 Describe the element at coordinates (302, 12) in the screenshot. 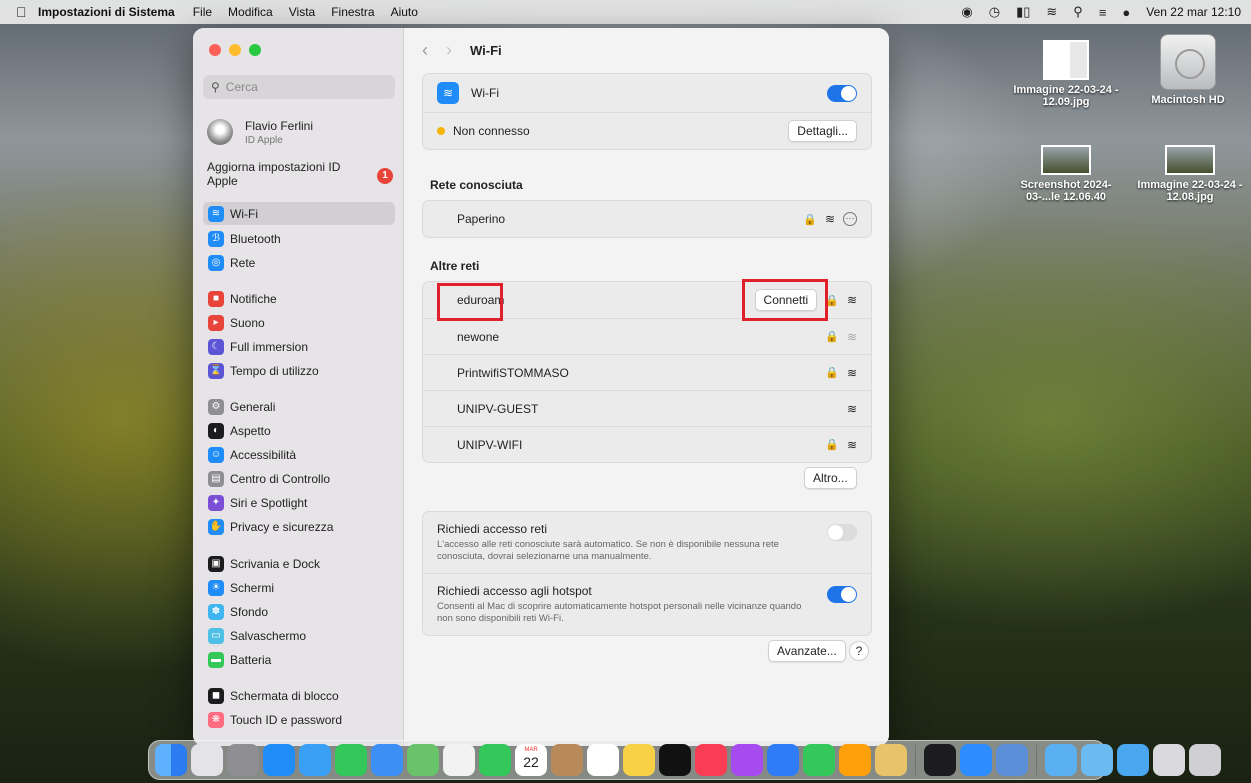

I see `menu-vista: Vista` at that location.